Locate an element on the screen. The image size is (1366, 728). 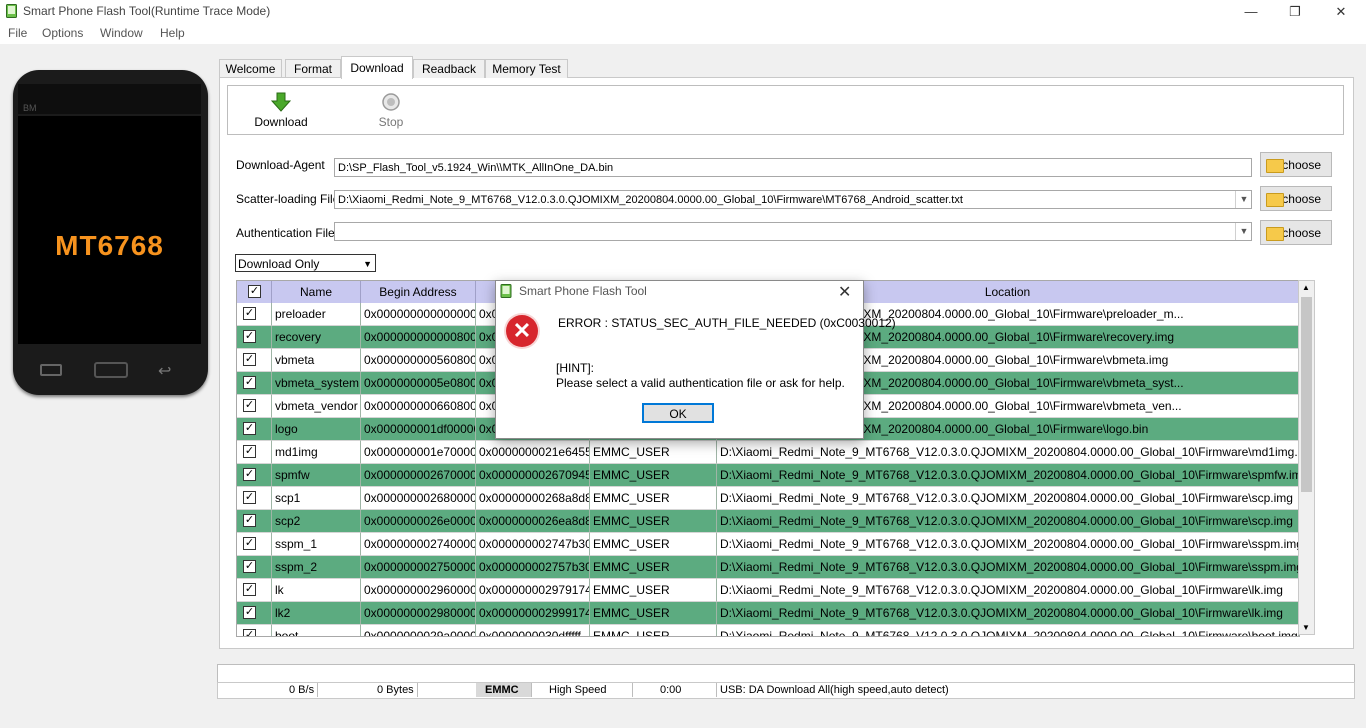
tab-format: Format is located at coordinates (313, 68).